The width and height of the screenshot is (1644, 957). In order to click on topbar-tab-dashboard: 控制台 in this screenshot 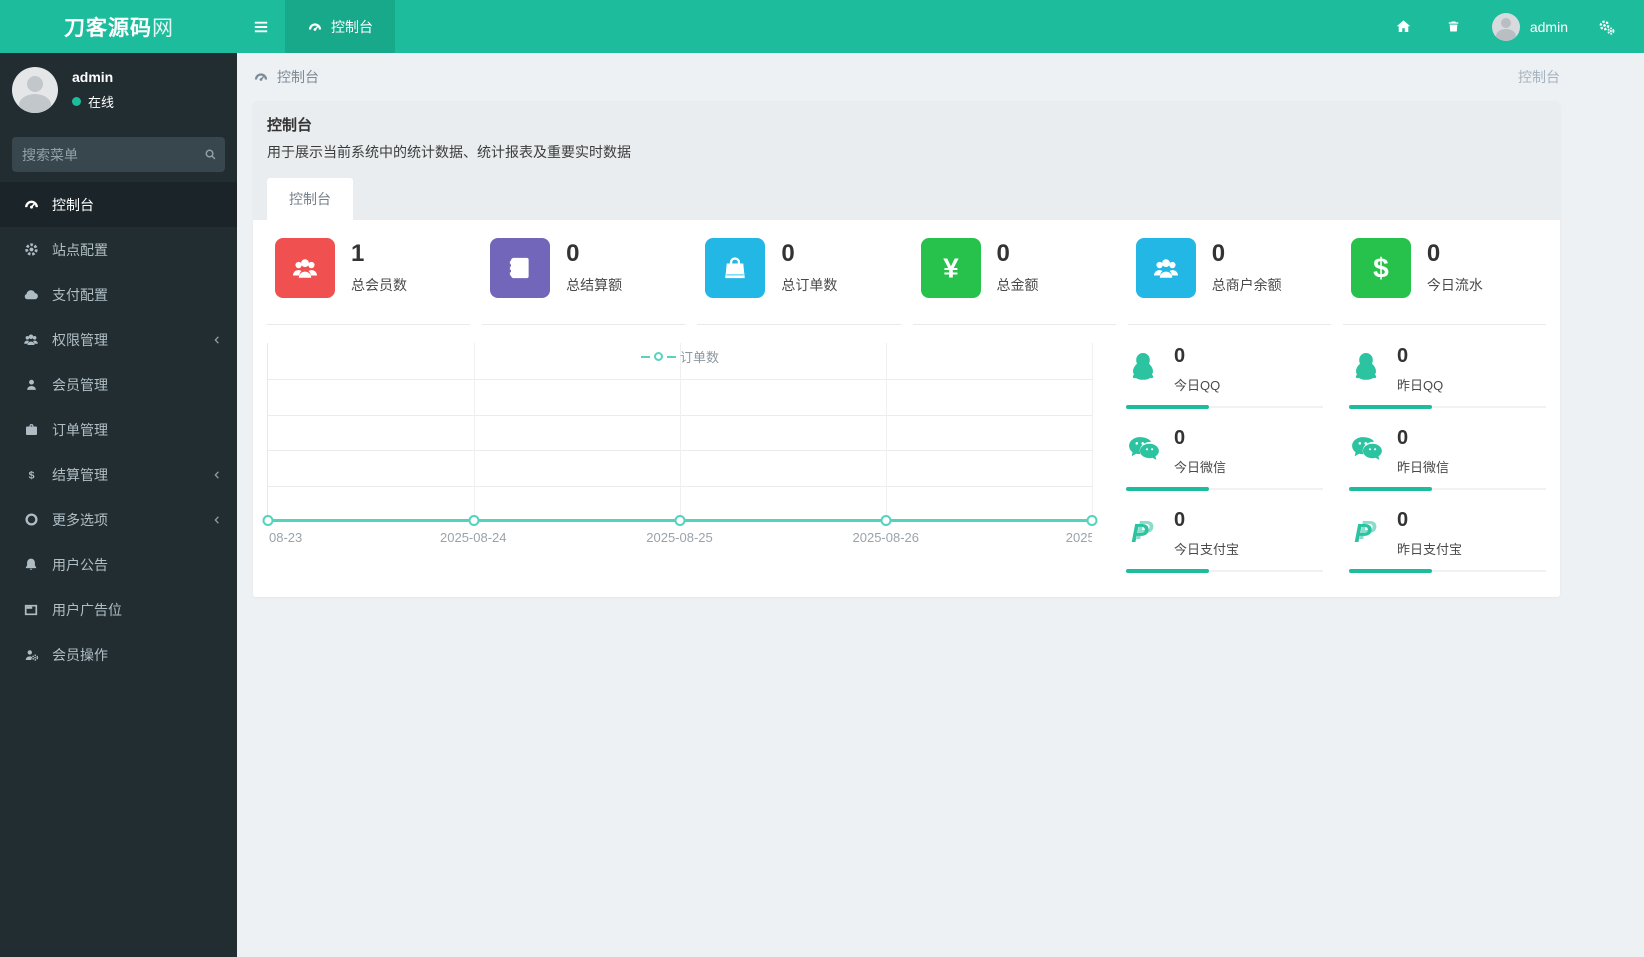, I will do `click(340, 26)`.